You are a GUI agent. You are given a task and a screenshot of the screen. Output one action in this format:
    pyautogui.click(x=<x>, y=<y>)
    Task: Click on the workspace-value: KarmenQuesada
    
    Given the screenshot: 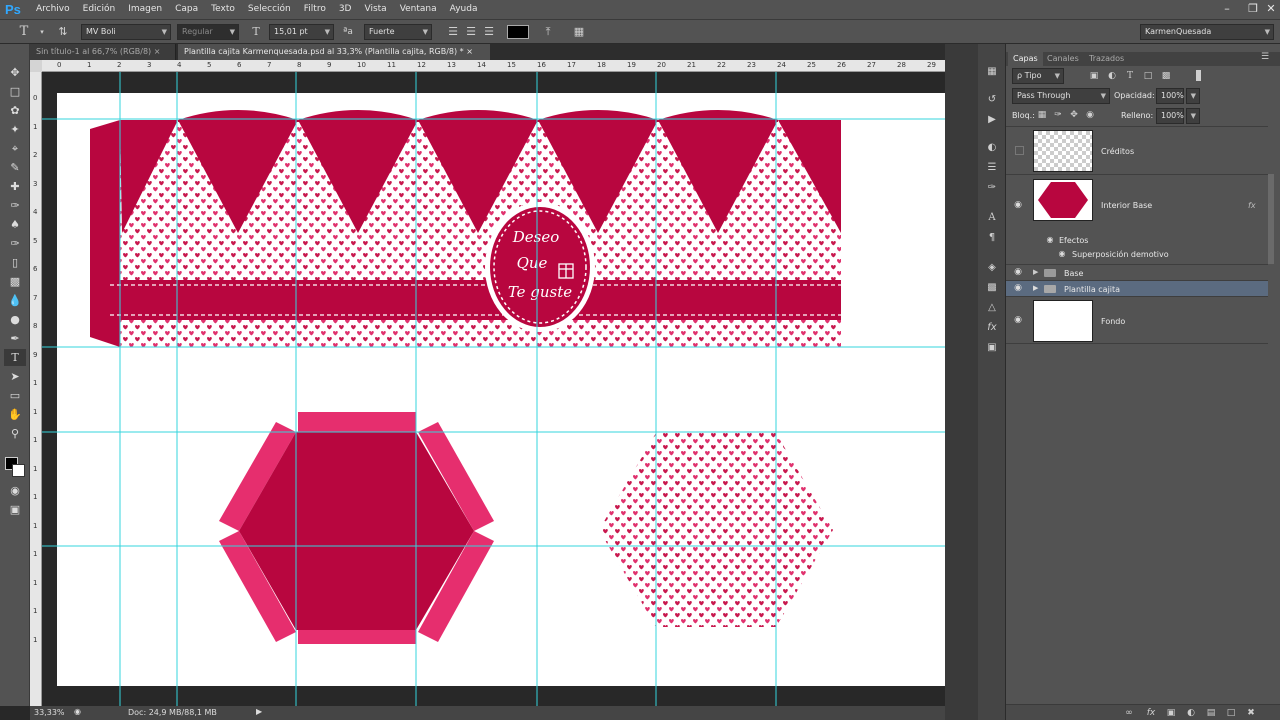 What is the action you would take?
    pyautogui.click(x=1178, y=31)
    